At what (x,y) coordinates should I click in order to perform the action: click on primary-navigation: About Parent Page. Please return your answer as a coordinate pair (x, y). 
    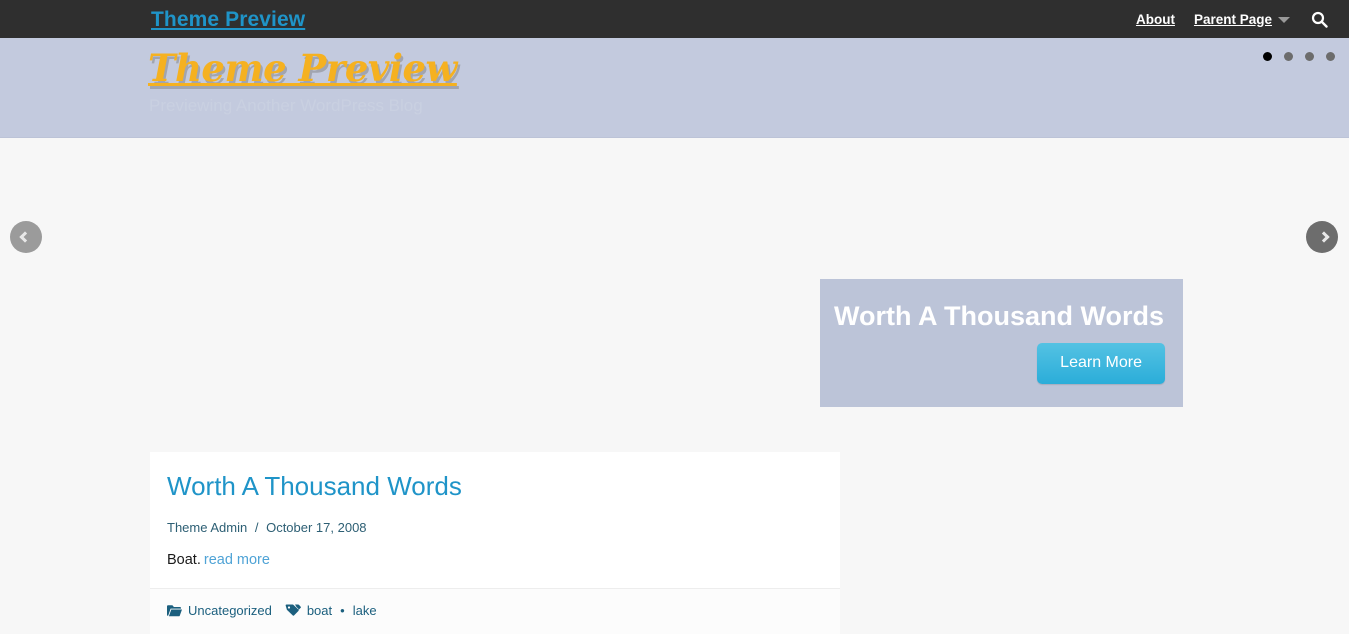
    Looking at the image, I should click on (1242, 19).